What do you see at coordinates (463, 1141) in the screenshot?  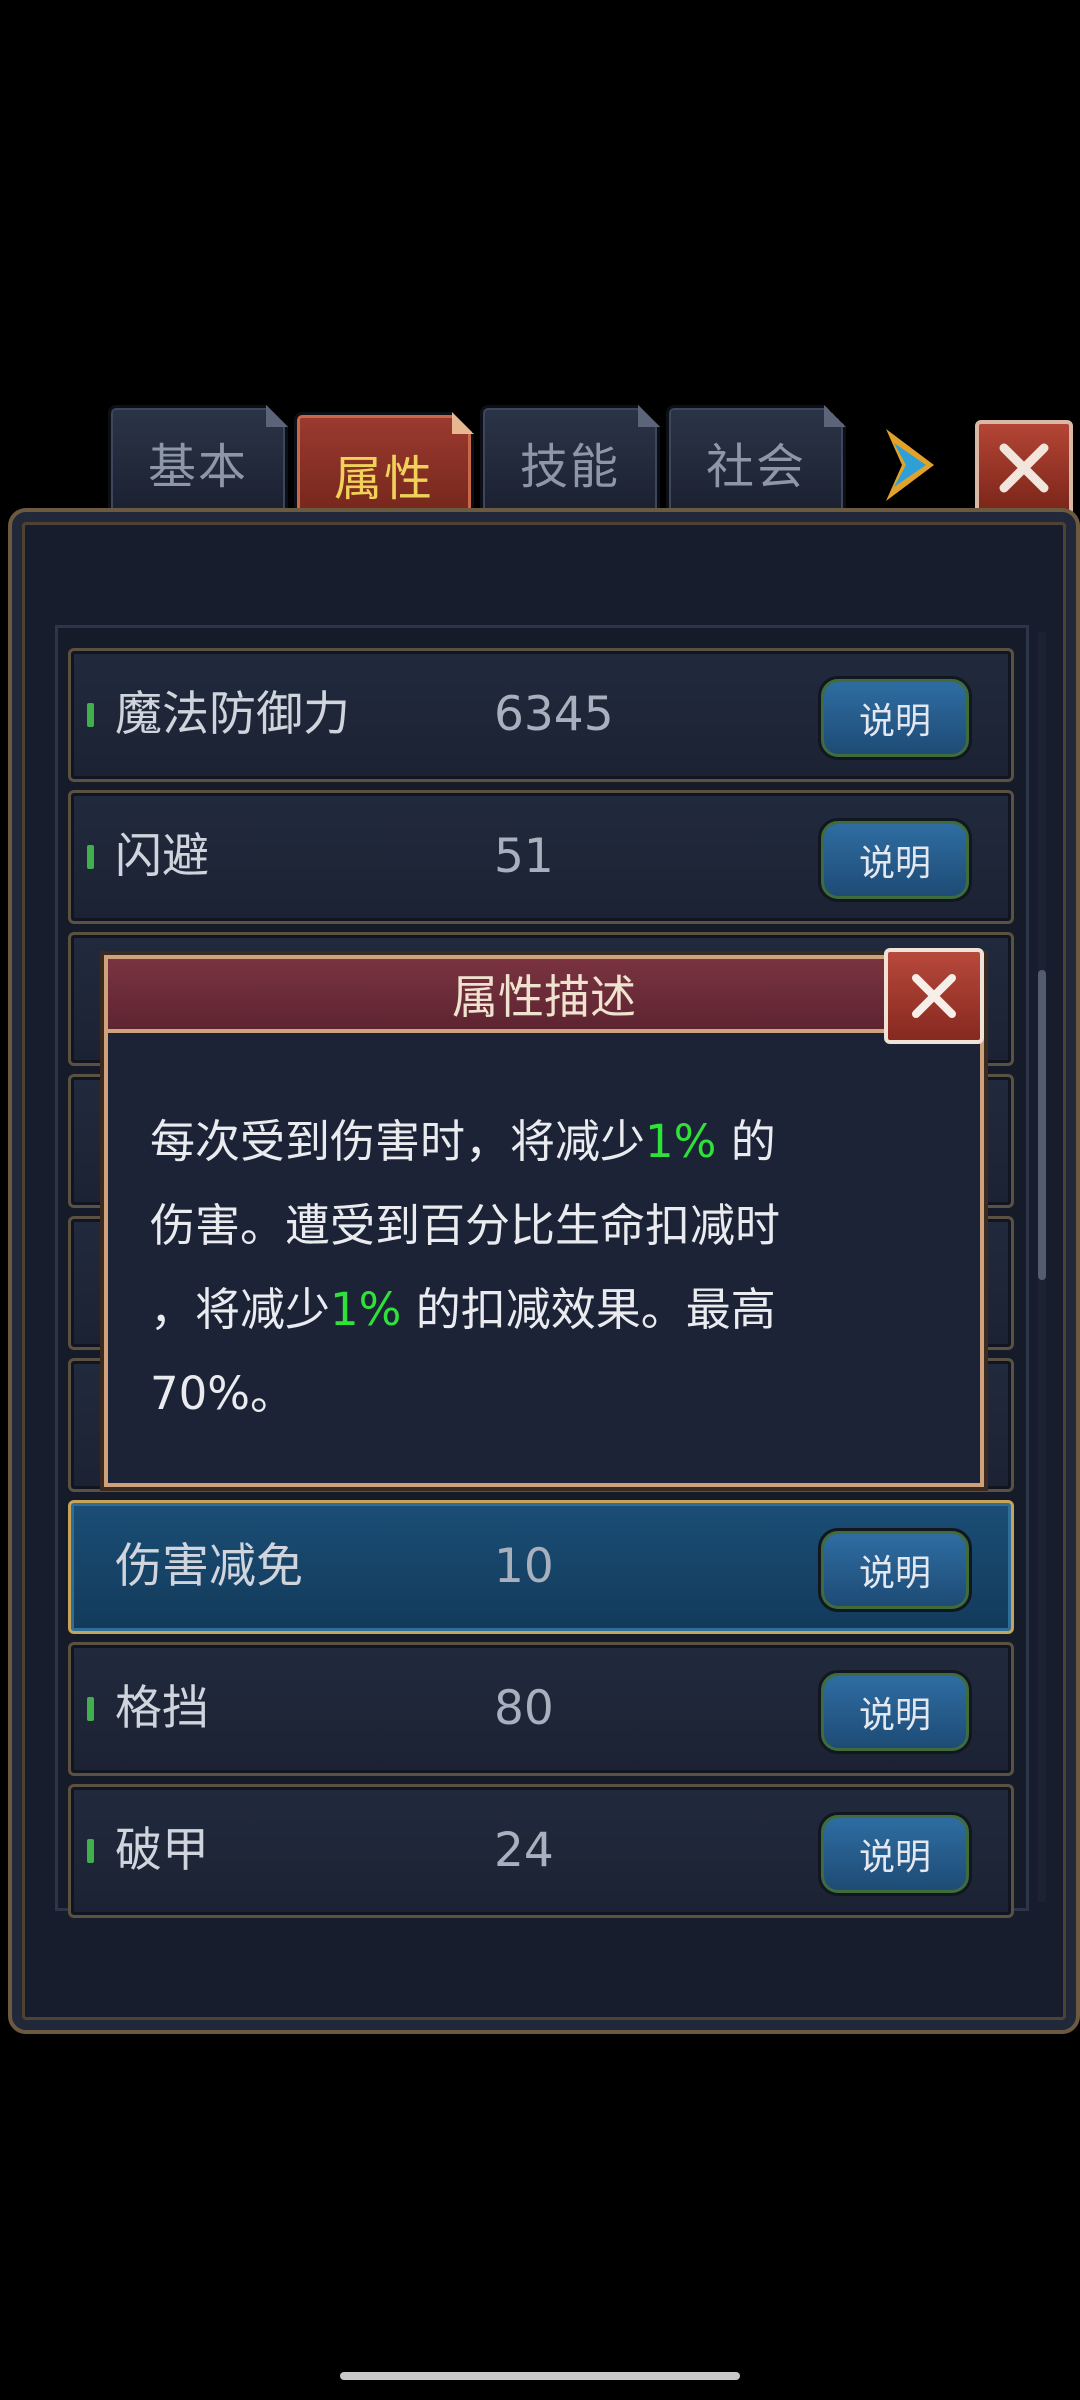 I see `desc-line: 每次受到伤害时，将减少1% 的` at bounding box center [463, 1141].